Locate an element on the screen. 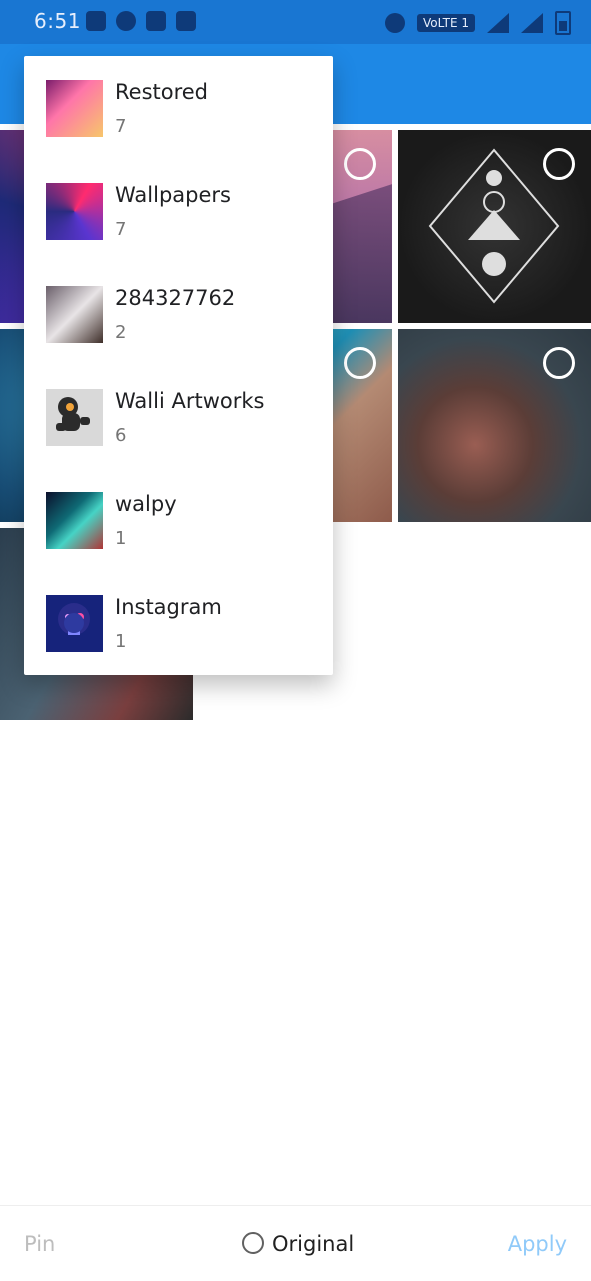  skull-icon is located at coordinates (74, 619).